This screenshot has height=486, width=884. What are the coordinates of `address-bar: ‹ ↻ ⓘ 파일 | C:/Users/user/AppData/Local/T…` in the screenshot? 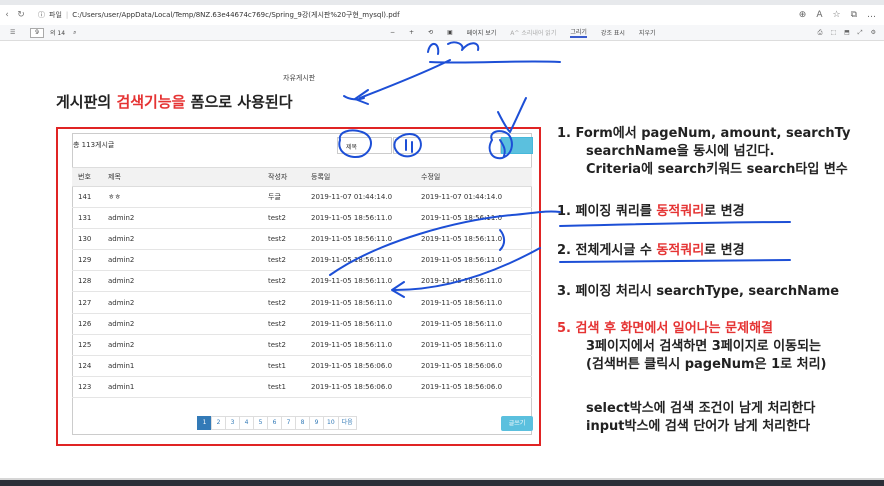 It's located at (442, 15).